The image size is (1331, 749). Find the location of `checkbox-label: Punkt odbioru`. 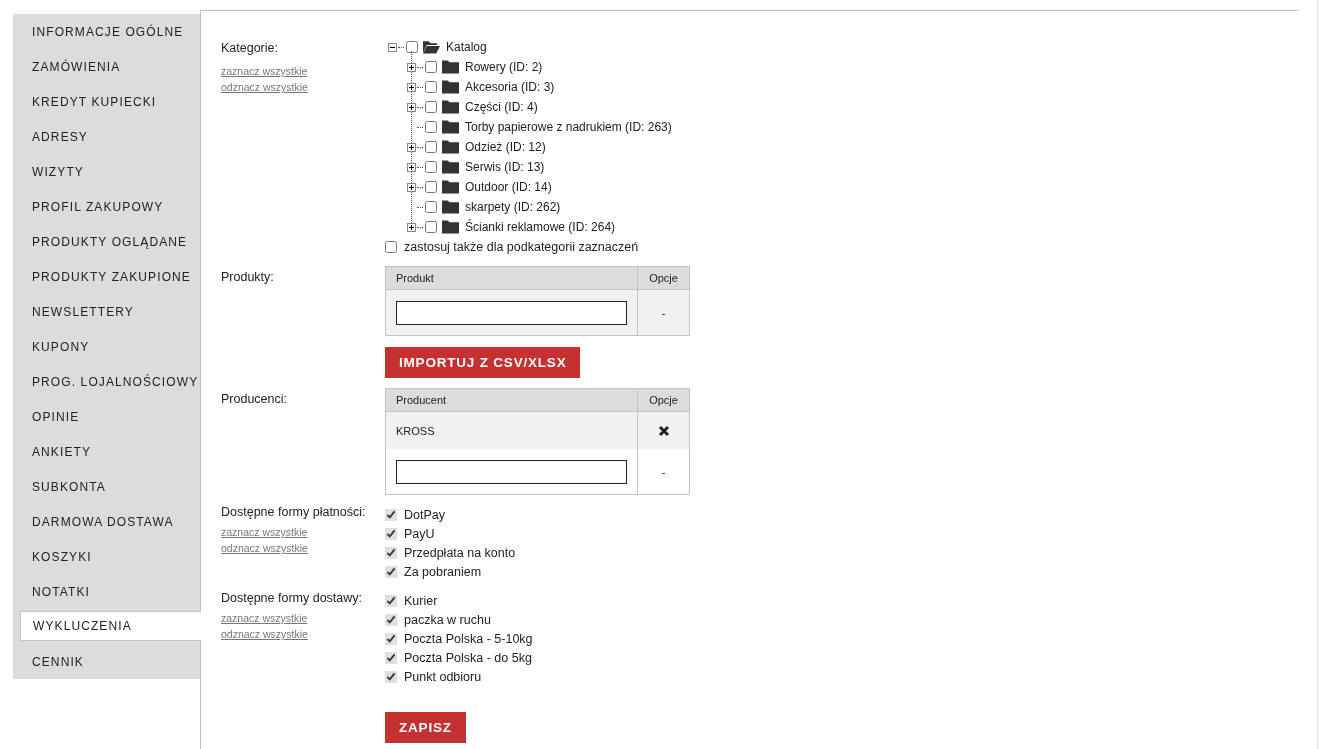

checkbox-label: Punkt odbioru is located at coordinates (443, 676).